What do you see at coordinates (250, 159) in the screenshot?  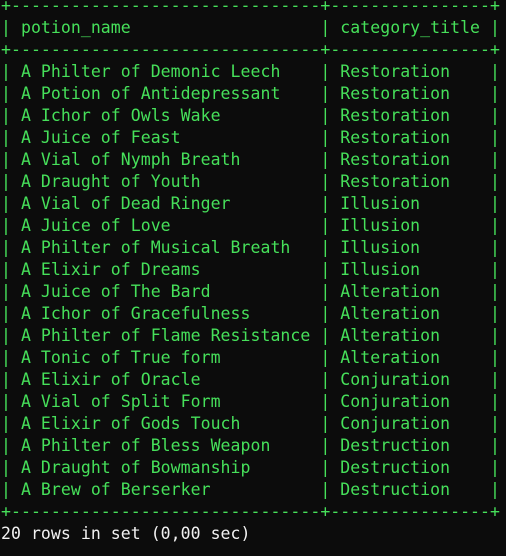 I see `table-row: | A Vial of Nymph Breath | Restoration |` at bounding box center [250, 159].